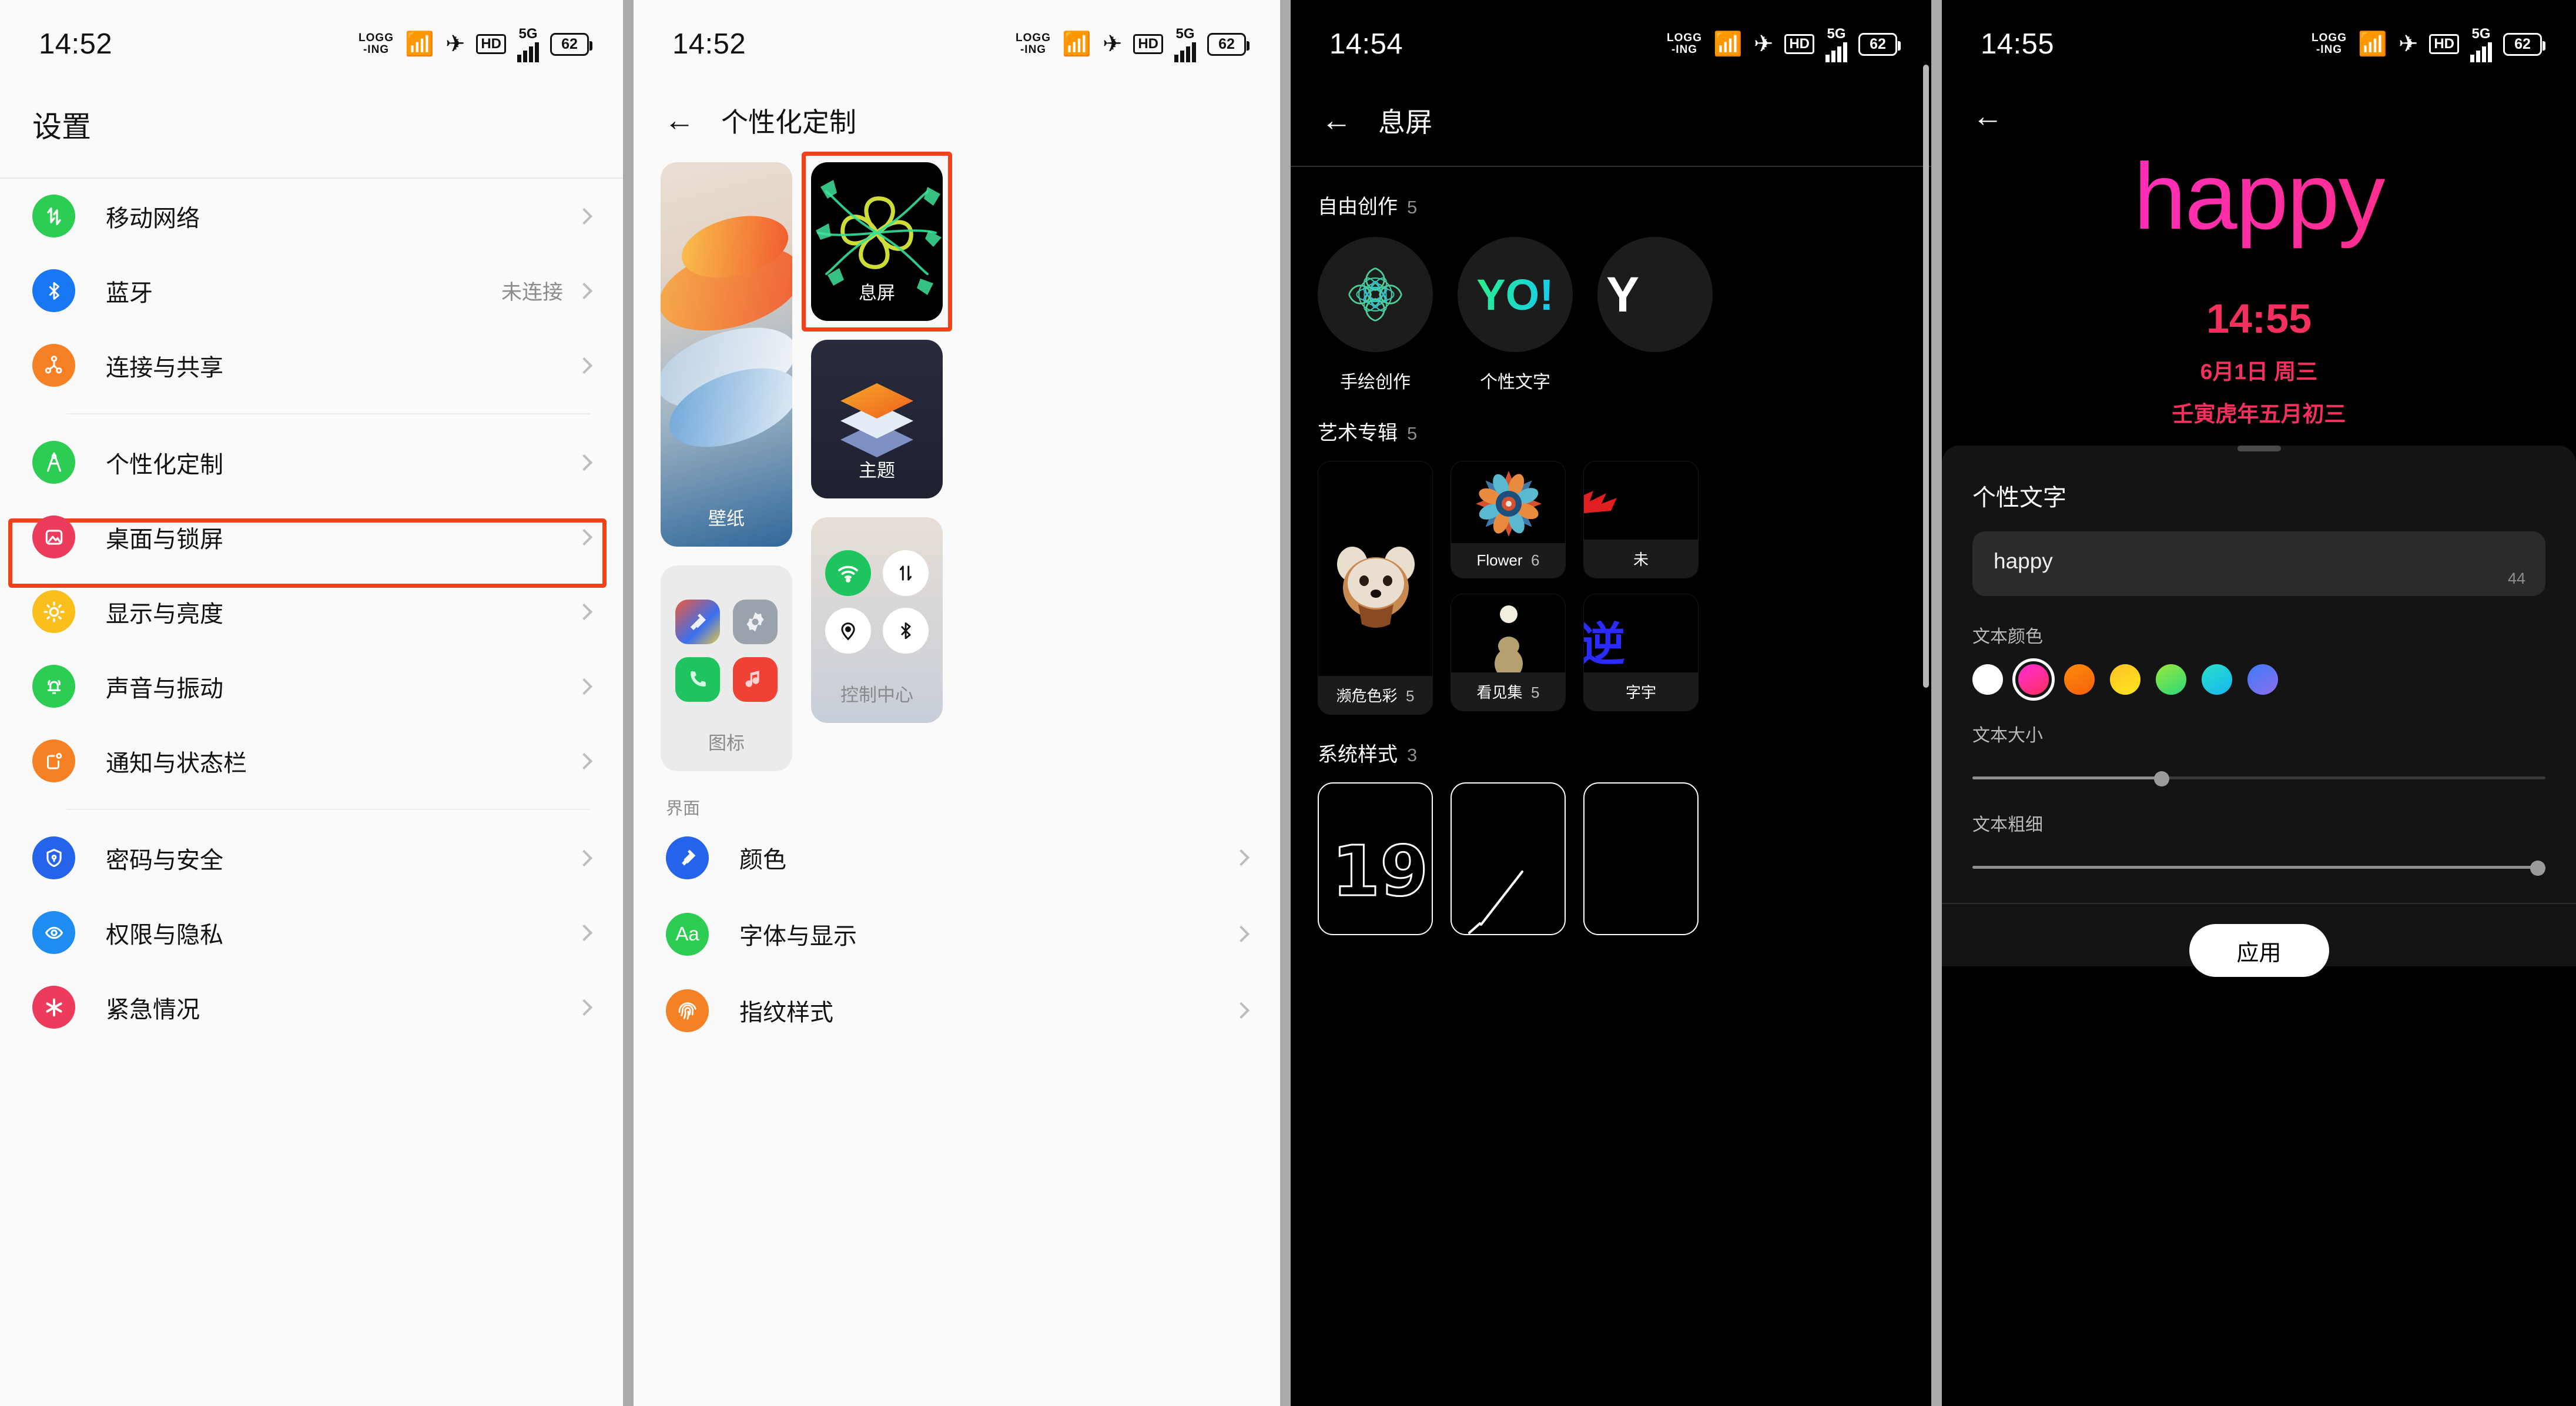 This screenshot has height=1406, width=2576. What do you see at coordinates (1375, 294) in the screenshot?
I see `handdraw-preview` at bounding box center [1375, 294].